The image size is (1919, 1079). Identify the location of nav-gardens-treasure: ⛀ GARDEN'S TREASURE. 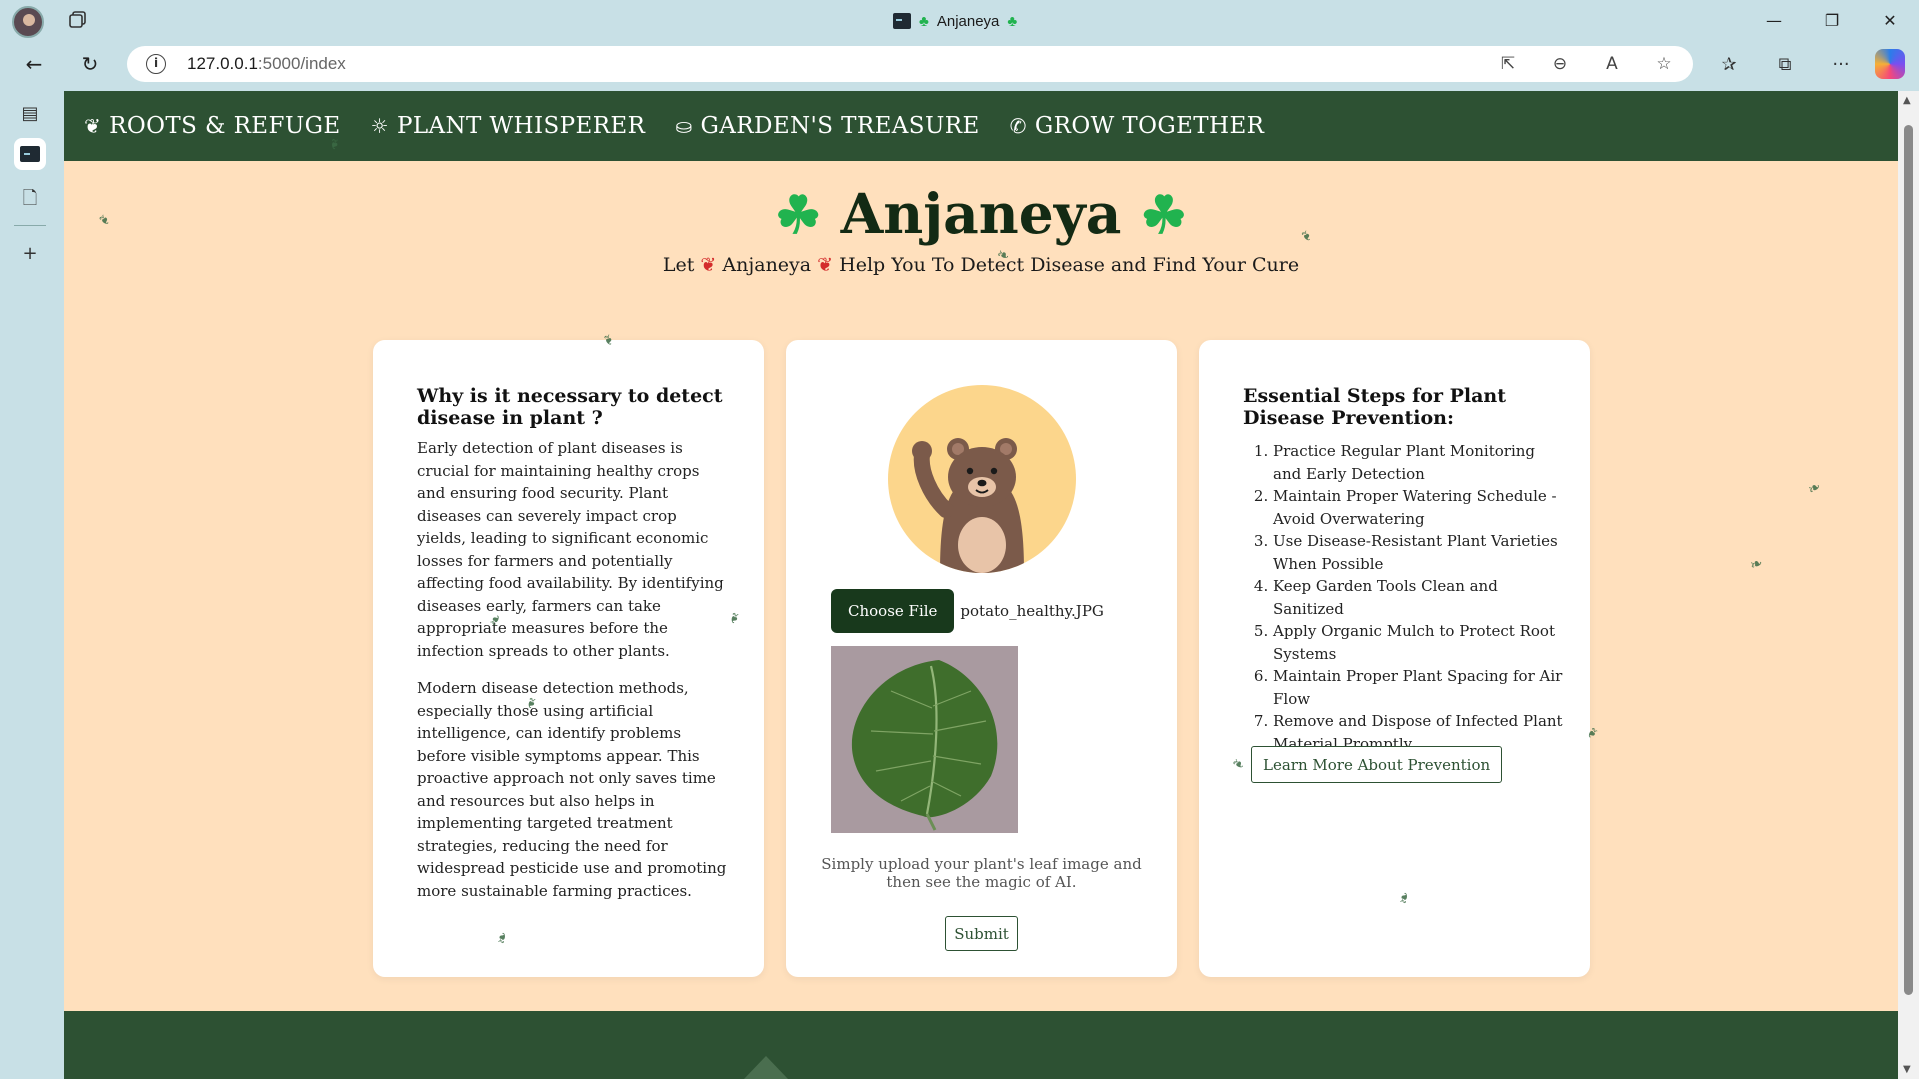
(827, 126).